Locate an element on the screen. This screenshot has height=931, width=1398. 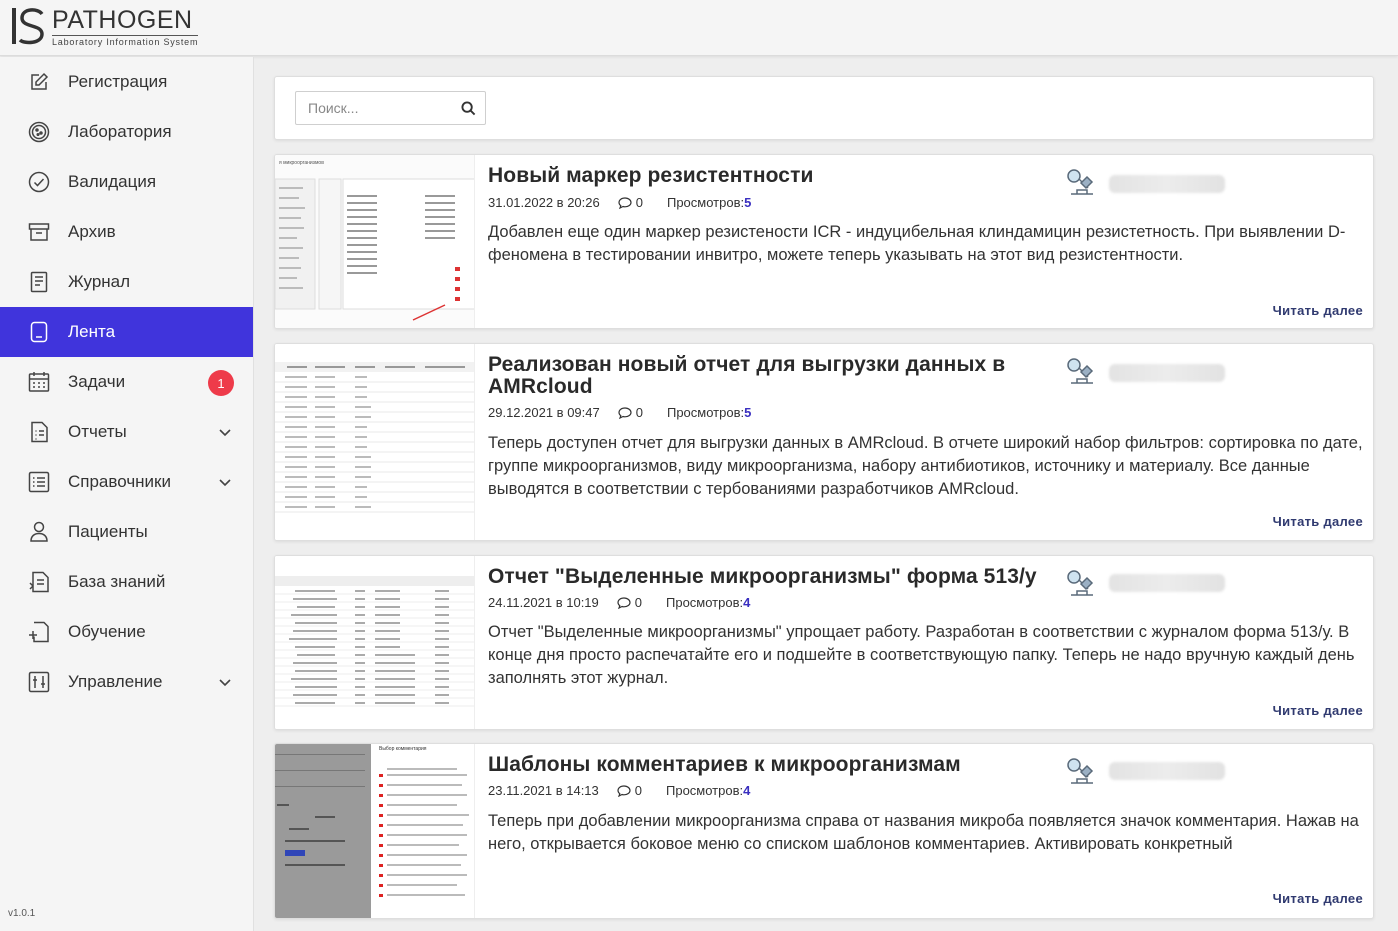
sidebar-item-validation: Валидация is located at coordinates (126, 182).